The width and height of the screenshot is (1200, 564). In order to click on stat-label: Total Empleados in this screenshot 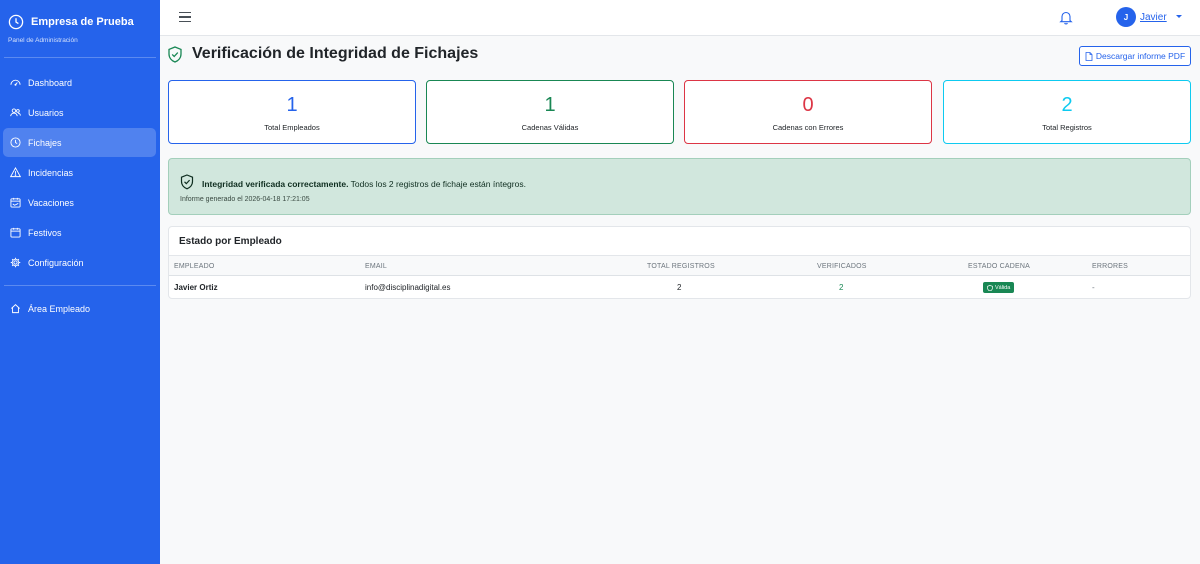, I will do `click(292, 127)`.